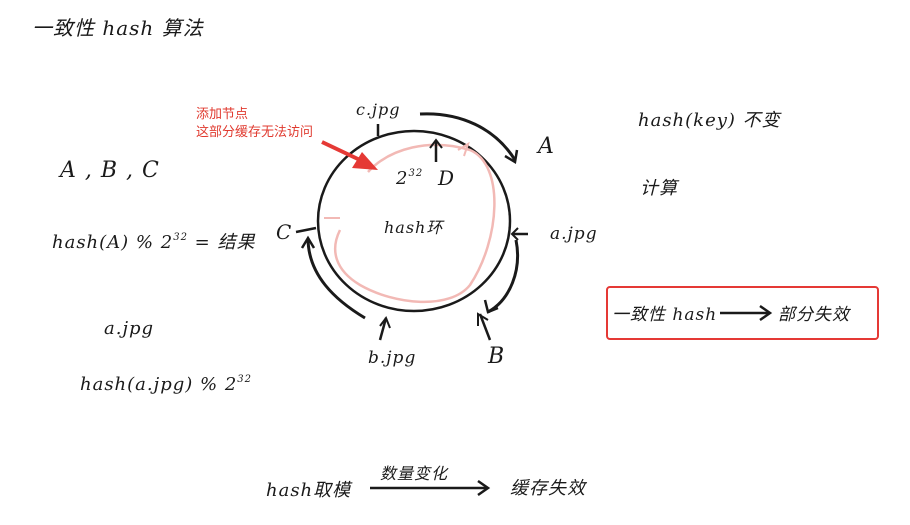 This screenshot has width=910, height=525. Describe the element at coordinates (665, 315) in the screenshot. I see `highlight-left-text: 一致性 hash` at that location.